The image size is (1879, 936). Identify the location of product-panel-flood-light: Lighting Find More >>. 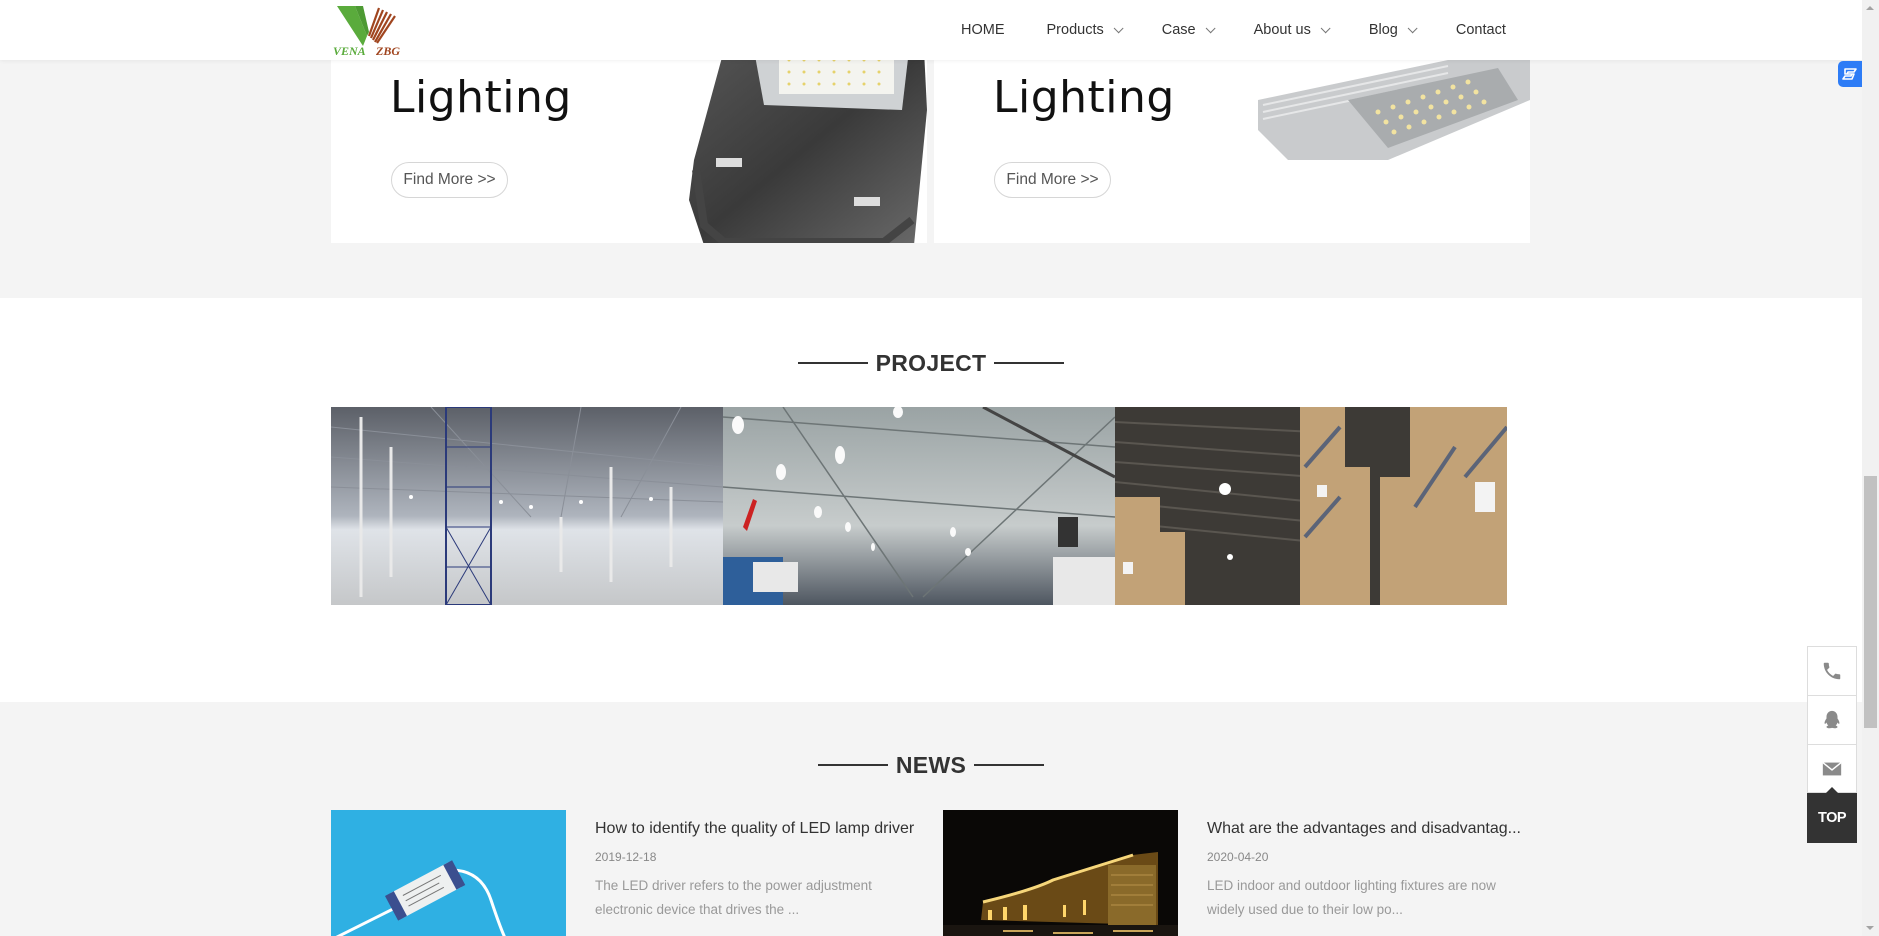
(629, 151).